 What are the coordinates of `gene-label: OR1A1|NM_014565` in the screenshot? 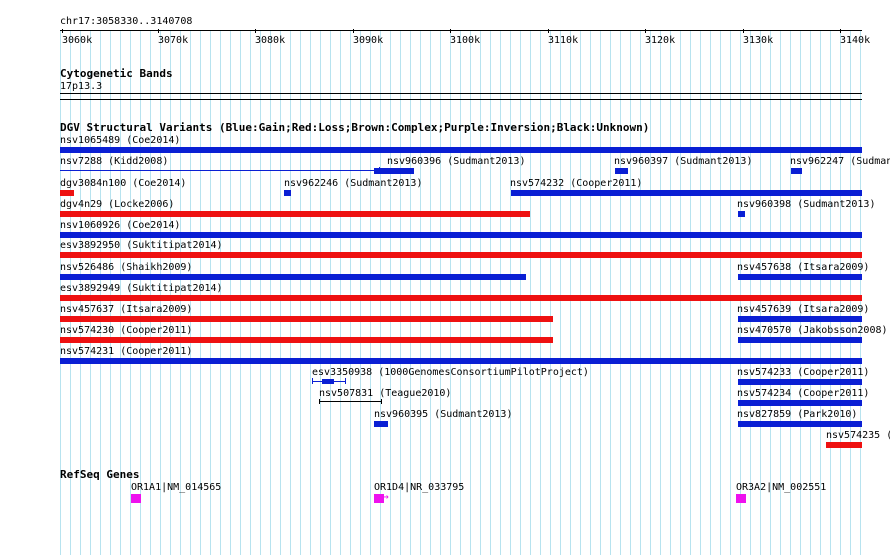 It's located at (176, 487).